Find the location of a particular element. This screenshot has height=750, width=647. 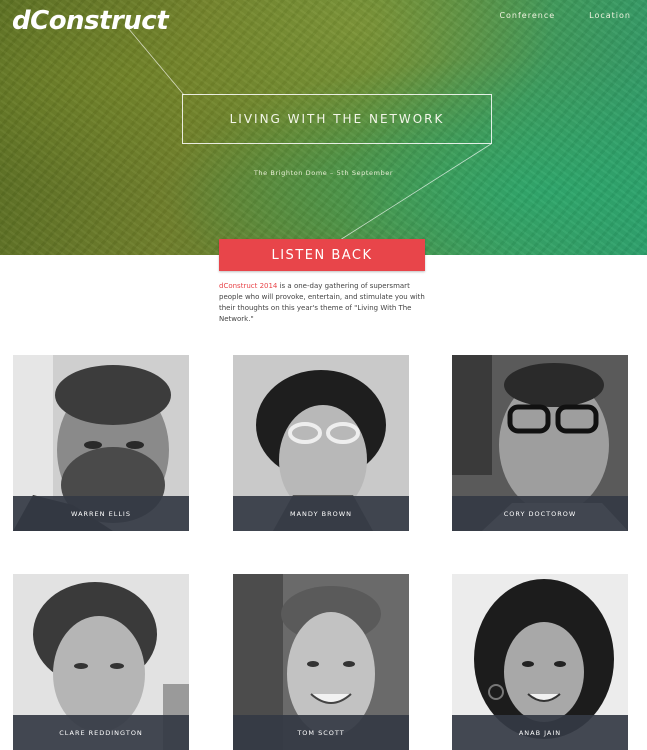

speaker-name-bar: ANAB JAIN is located at coordinates (540, 732).